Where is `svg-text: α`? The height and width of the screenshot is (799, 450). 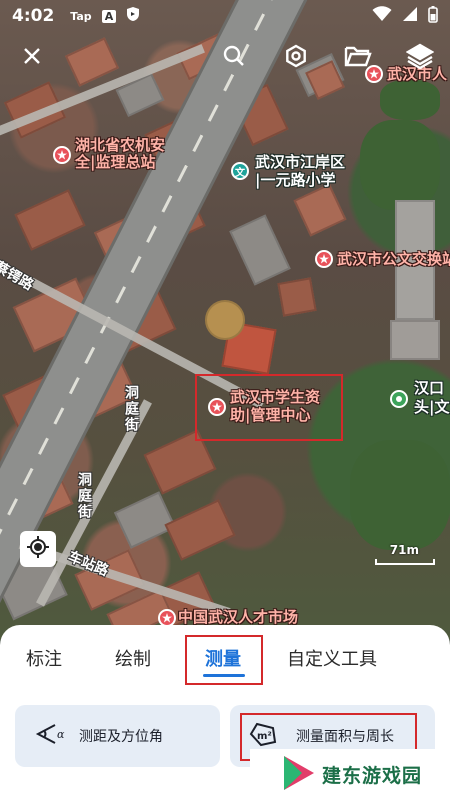
svg-text: α is located at coordinates (61, 734).